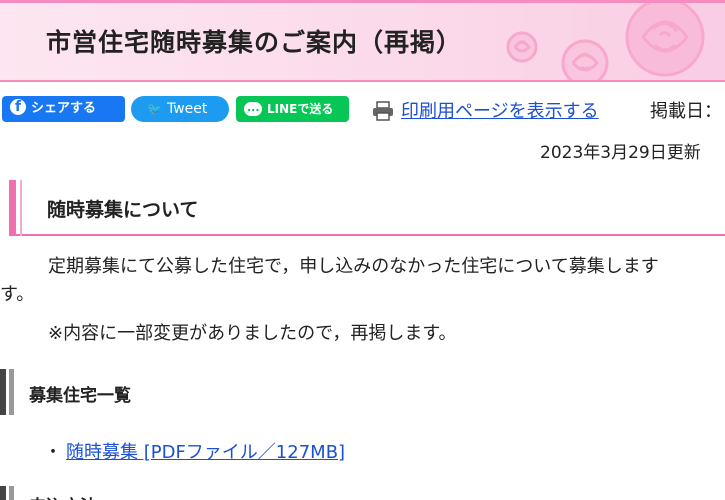  Describe the element at coordinates (383, 111) in the screenshot. I see `printer-icon` at that location.